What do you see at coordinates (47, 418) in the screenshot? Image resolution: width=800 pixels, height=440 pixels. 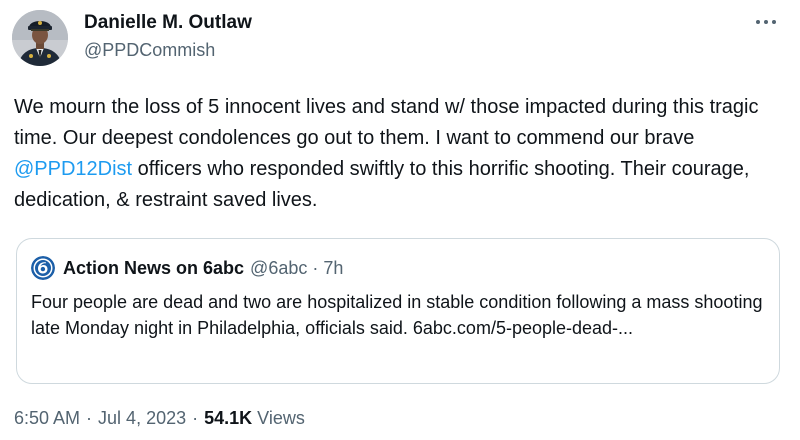 I see `tweet-time: 6:50 AM` at bounding box center [47, 418].